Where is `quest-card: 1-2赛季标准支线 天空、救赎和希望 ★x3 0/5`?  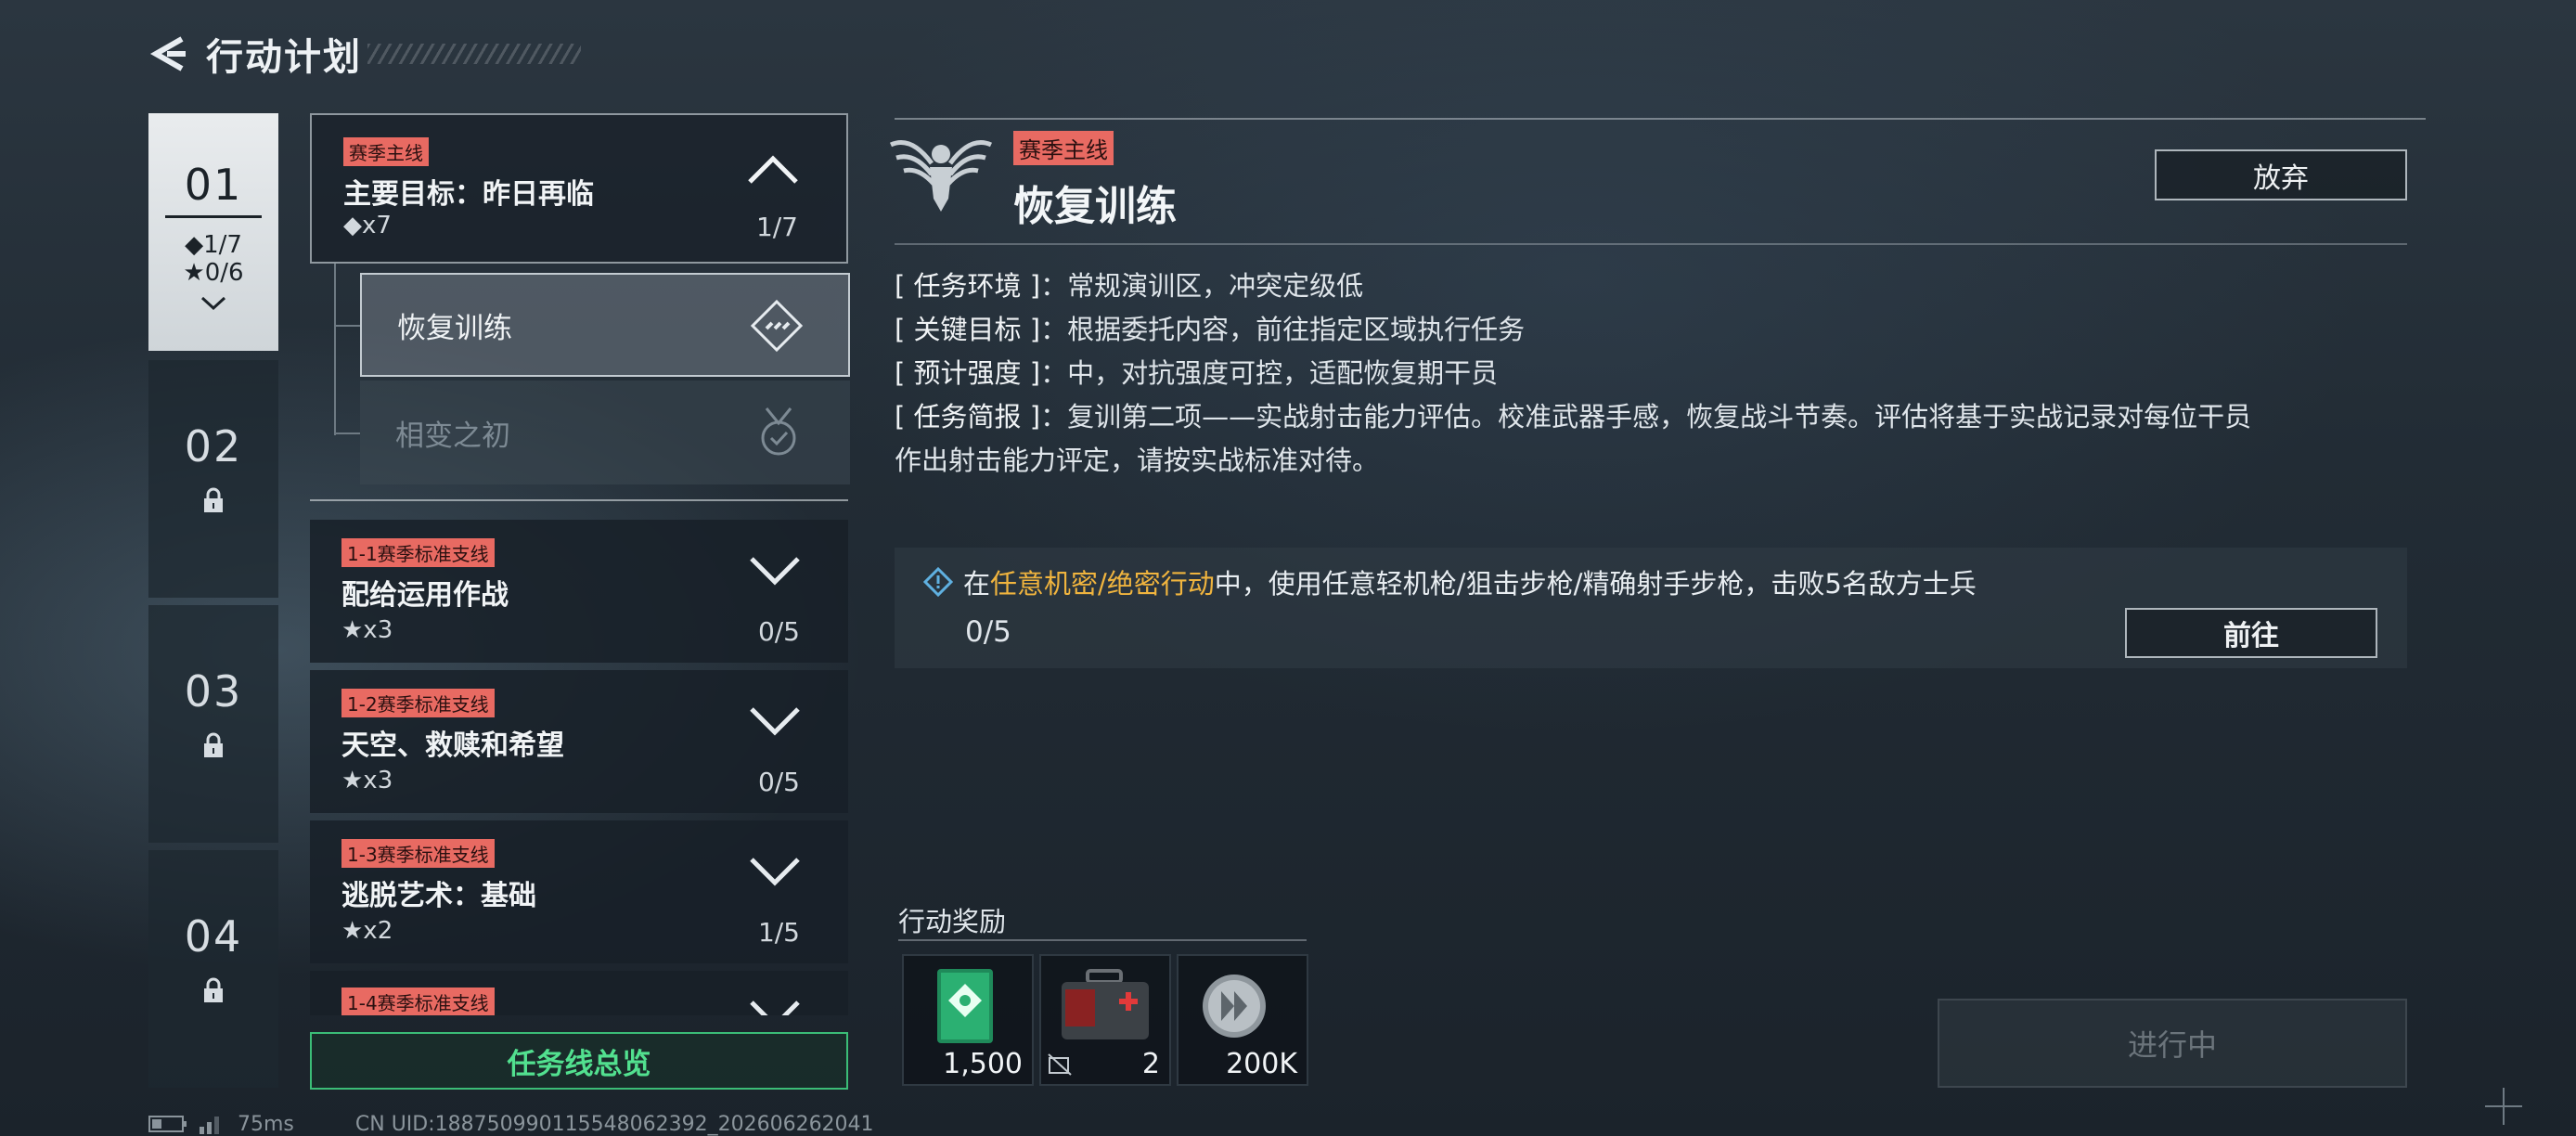
quest-card: 1-2赛季标准支线 天空、救赎和希望 ★x3 0/5 is located at coordinates (579, 741).